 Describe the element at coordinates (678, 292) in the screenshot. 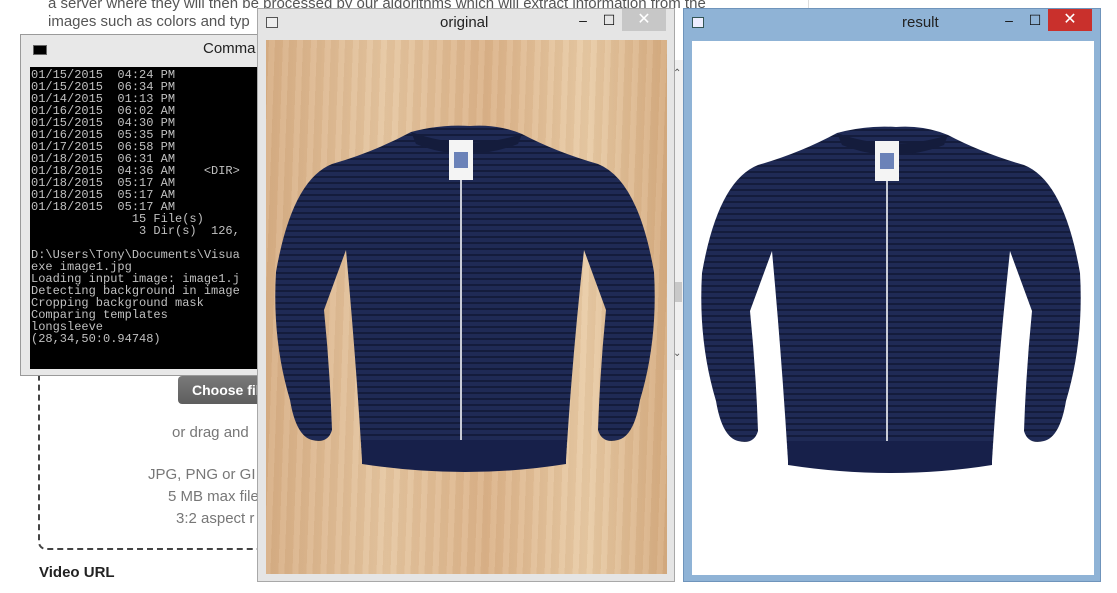

I see `scroll-thumb` at that location.